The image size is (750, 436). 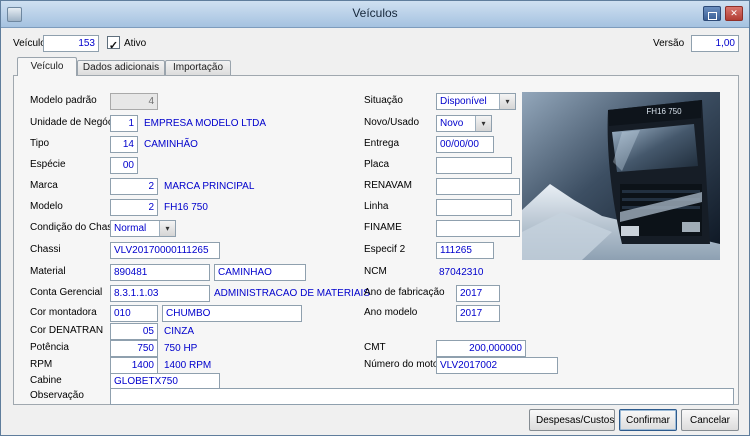 What do you see at coordinates (572, 420) in the screenshot?
I see `despesas-custos-button: Despesas/Custos` at bounding box center [572, 420].